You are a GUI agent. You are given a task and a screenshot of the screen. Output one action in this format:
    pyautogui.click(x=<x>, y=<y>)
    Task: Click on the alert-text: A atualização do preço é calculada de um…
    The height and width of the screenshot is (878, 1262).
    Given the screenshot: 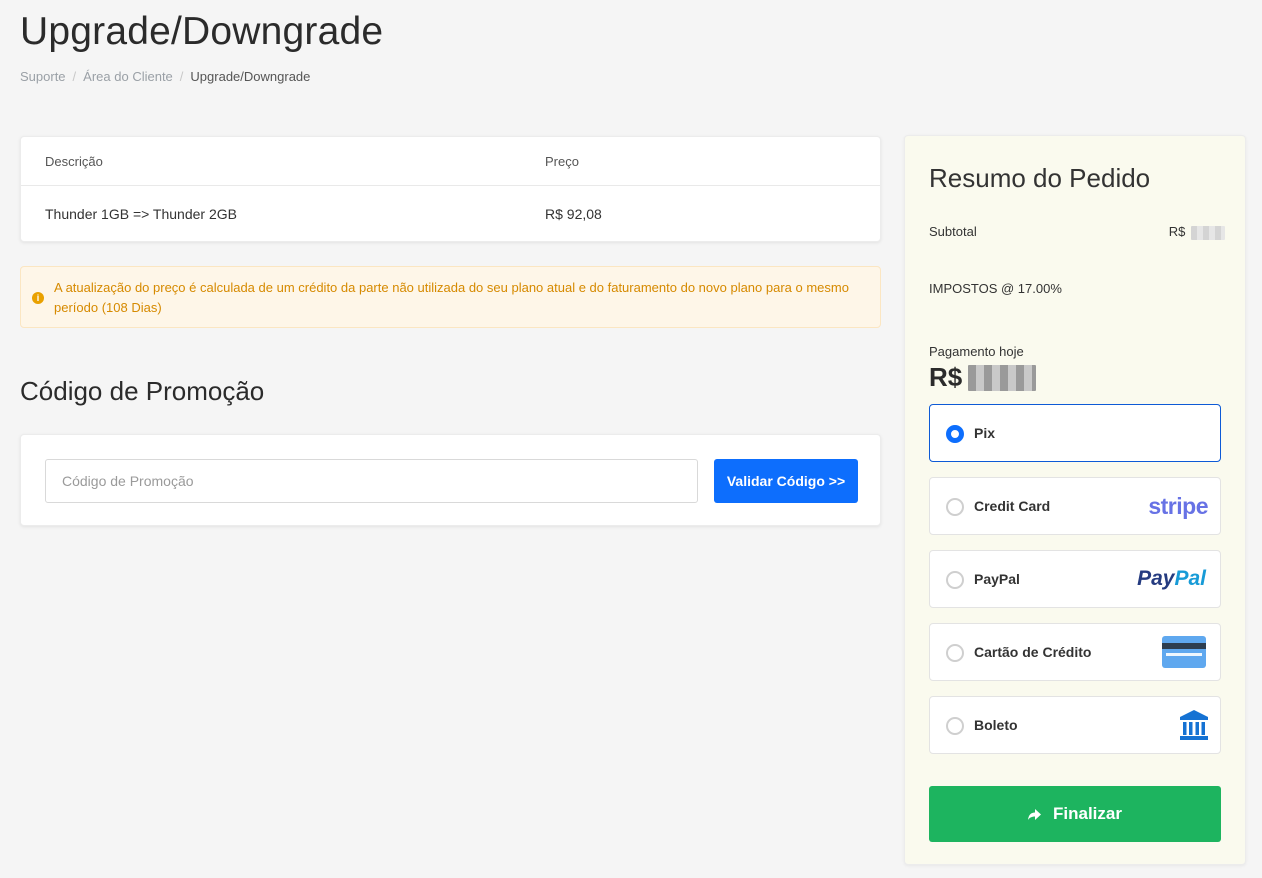 What is the action you would take?
    pyautogui.click(x=451, y=297)
    